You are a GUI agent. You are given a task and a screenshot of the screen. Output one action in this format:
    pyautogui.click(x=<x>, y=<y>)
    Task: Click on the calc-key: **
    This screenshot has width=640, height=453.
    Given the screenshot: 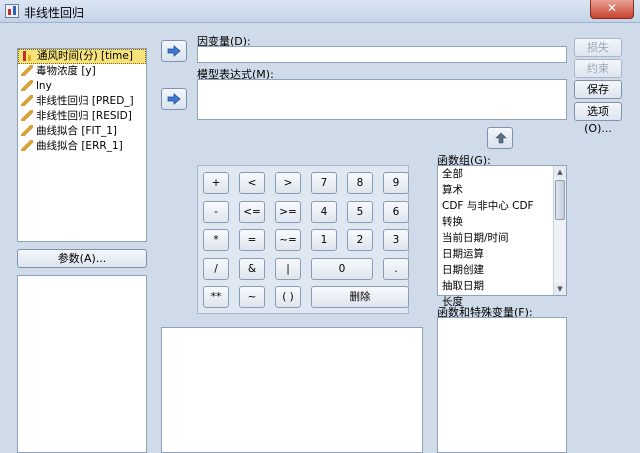 What is the action you would take?
    pyautogui.click(x=216, y=297)
    